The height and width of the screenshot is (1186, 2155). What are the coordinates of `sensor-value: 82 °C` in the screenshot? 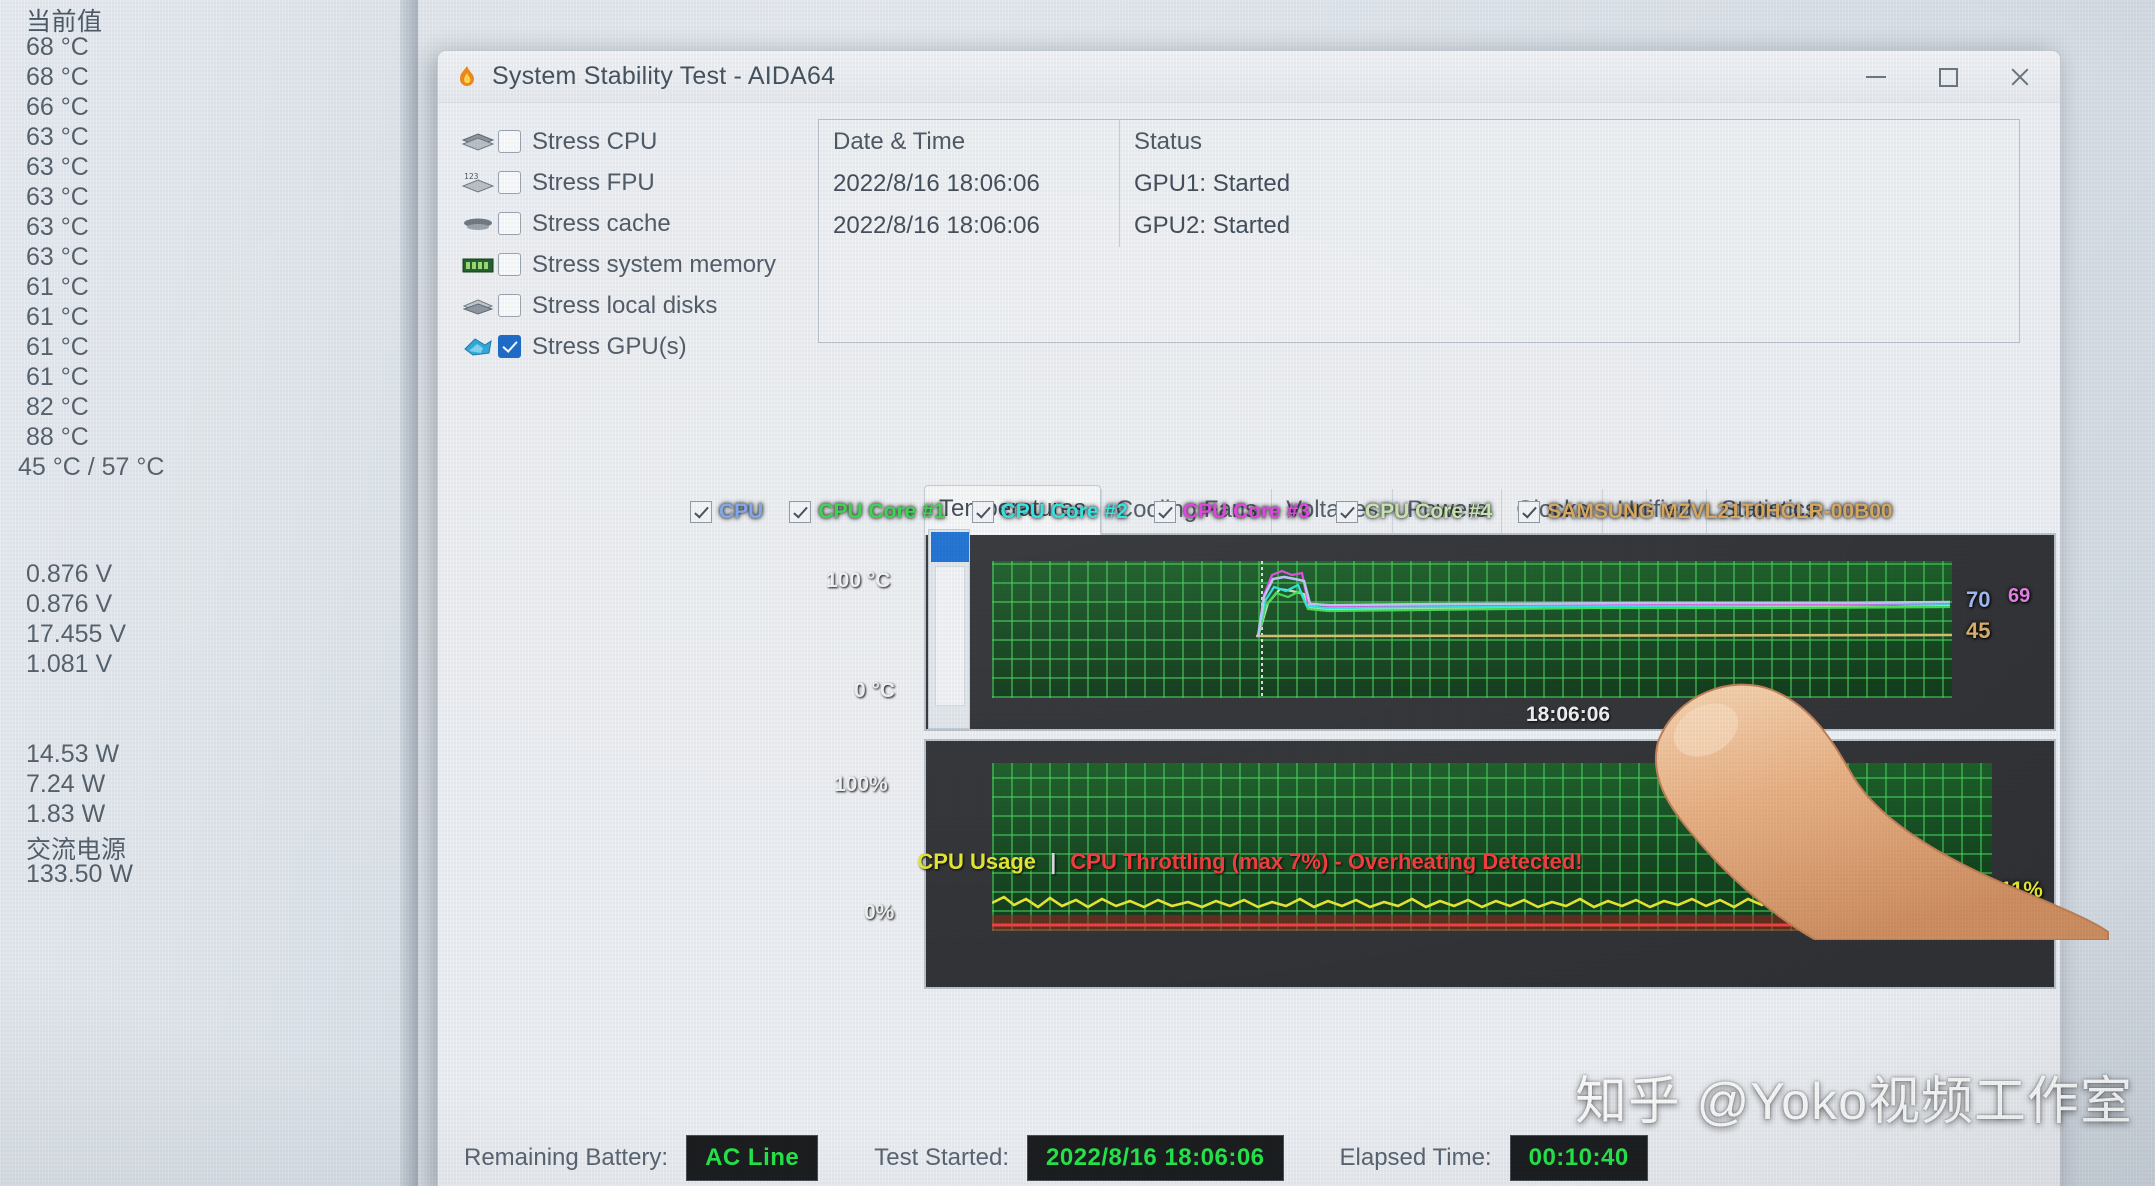 It's located at (57, 407).